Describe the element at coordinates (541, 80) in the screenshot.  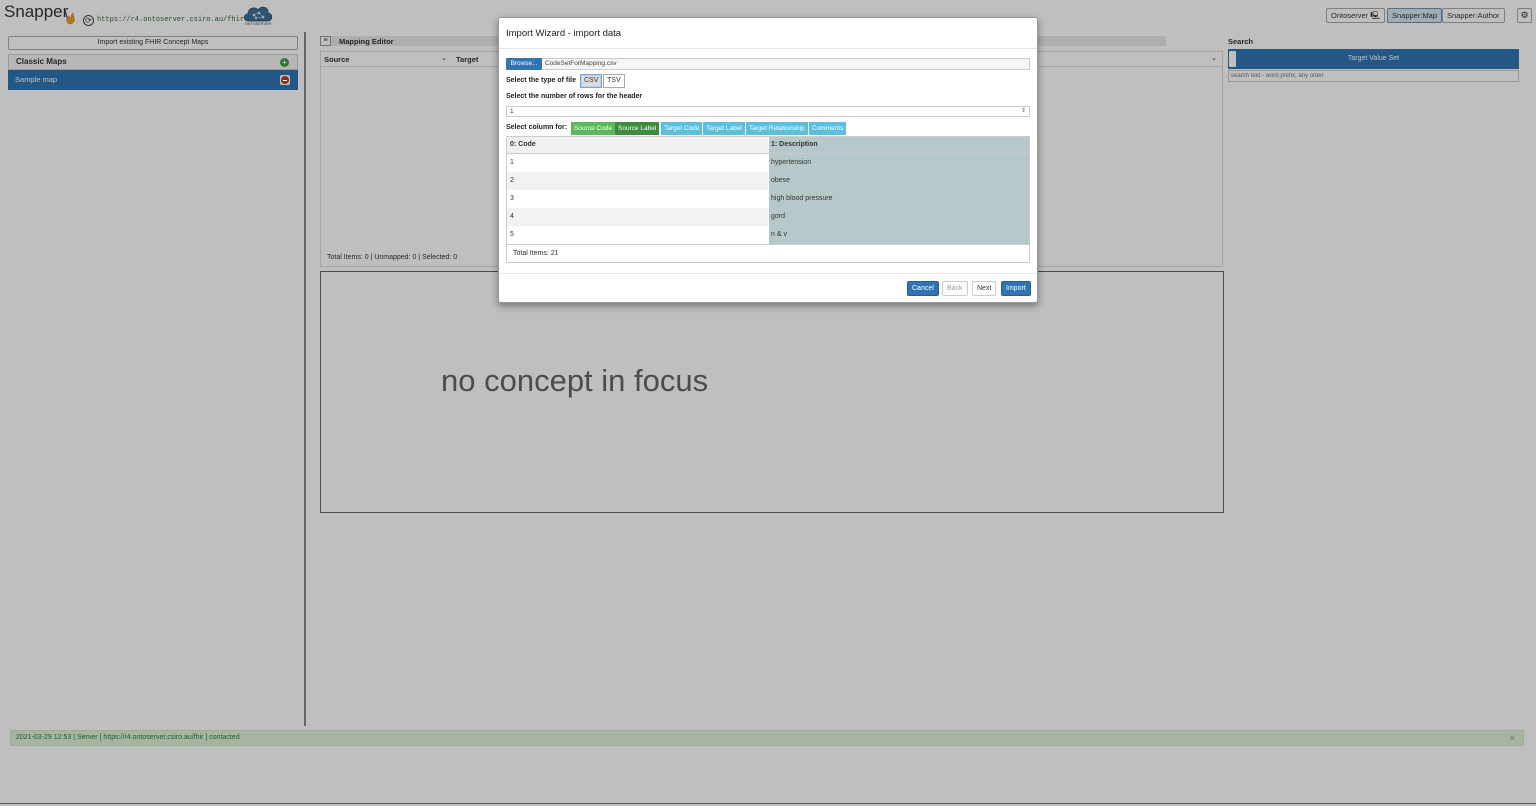
I see `file-type-label: Select the type of file` at that location.